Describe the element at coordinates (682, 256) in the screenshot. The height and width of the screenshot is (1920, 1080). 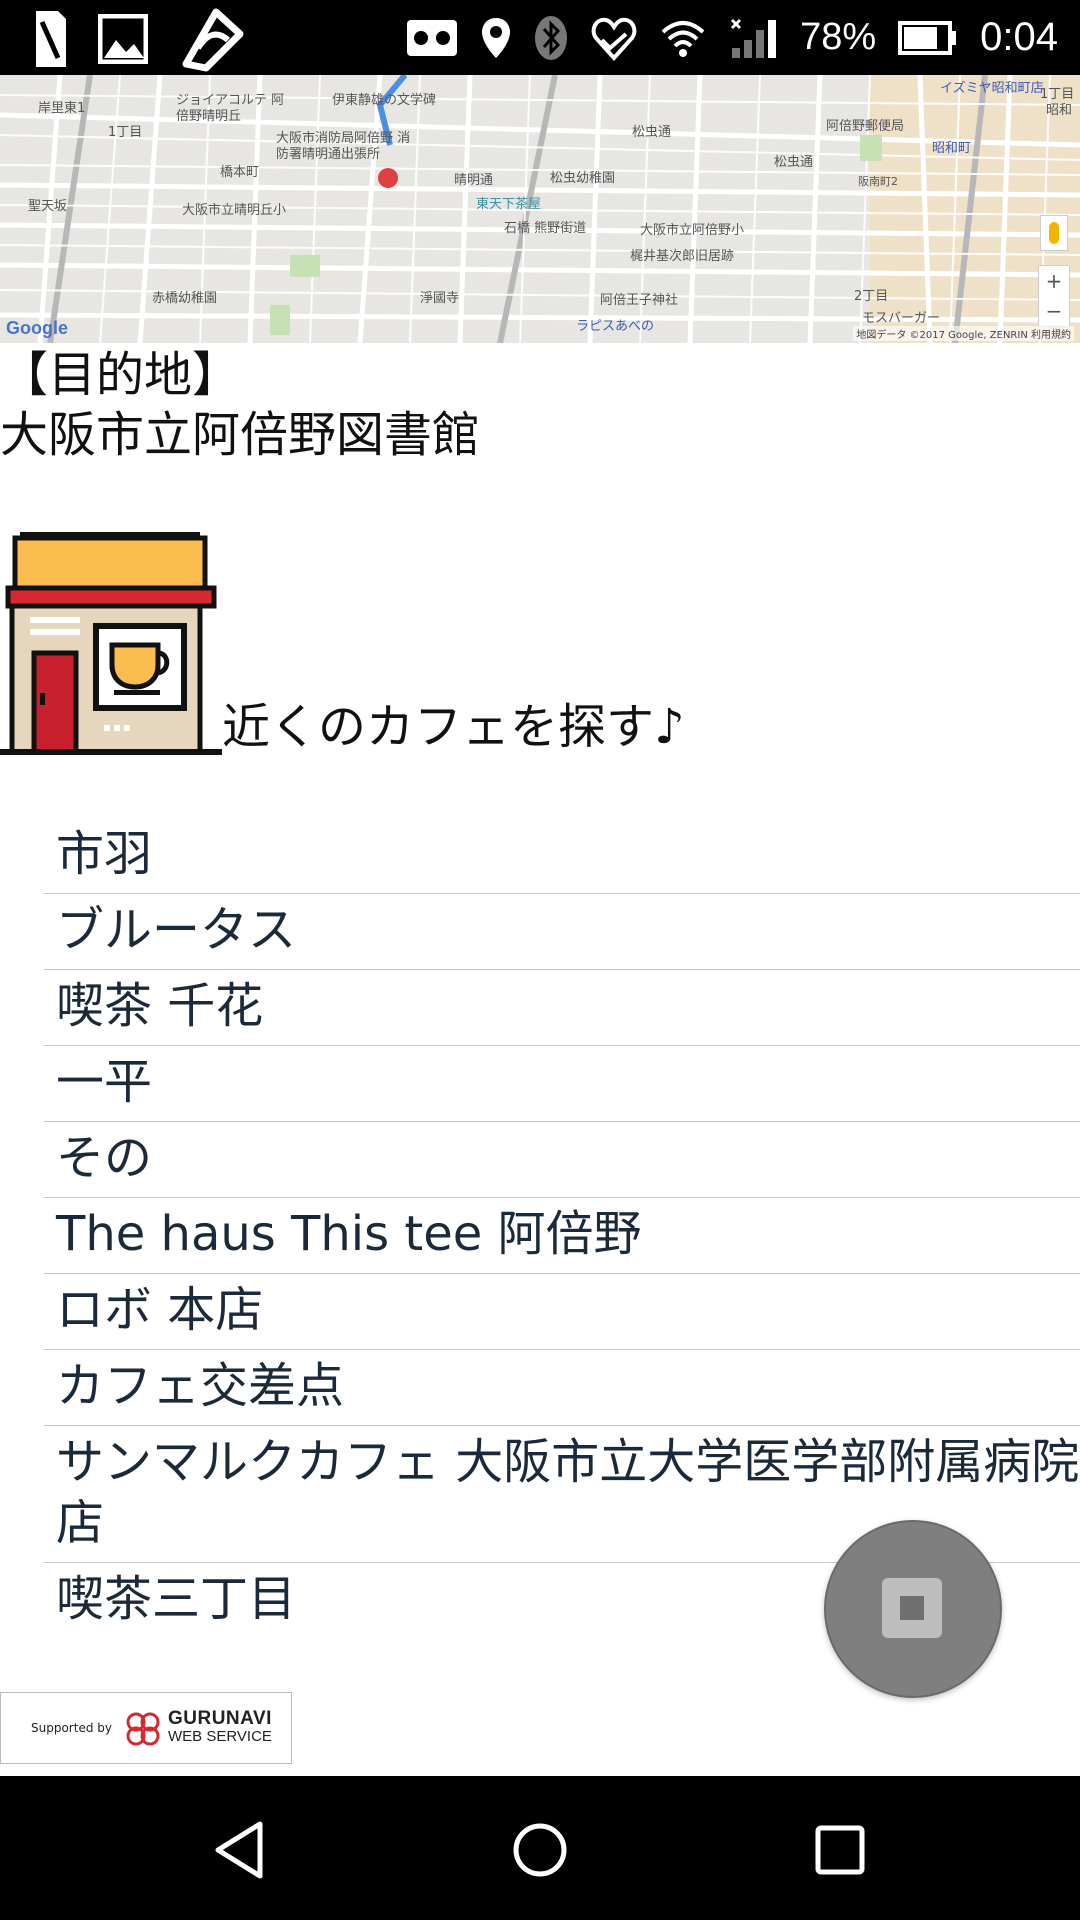
I see `map-label: 梶井基次郎旧居跡` at that location.